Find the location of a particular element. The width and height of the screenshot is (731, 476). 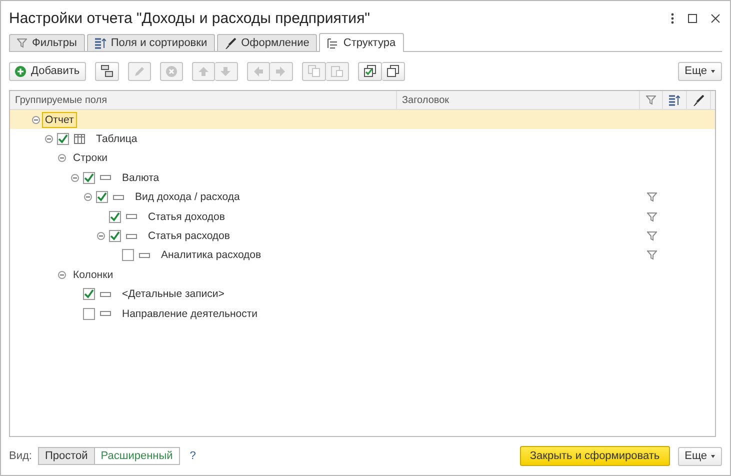

arrow-left-icon is located at coordinates (258, 71).